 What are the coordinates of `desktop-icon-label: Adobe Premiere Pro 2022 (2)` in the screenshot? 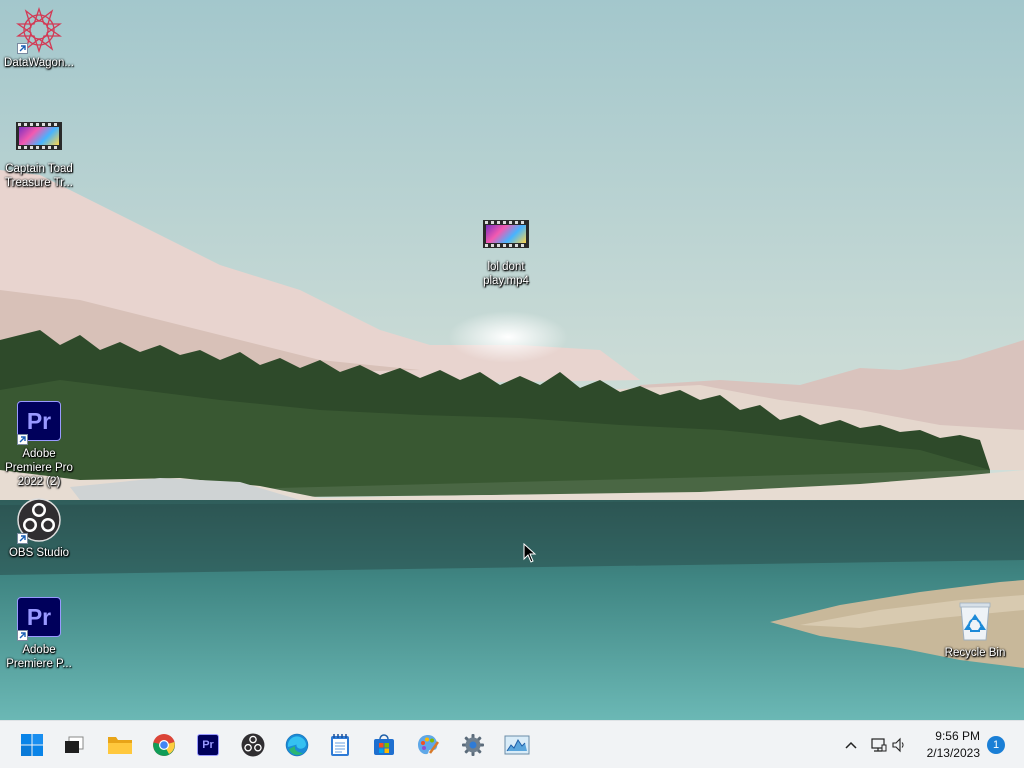 It's located at (39, 468).